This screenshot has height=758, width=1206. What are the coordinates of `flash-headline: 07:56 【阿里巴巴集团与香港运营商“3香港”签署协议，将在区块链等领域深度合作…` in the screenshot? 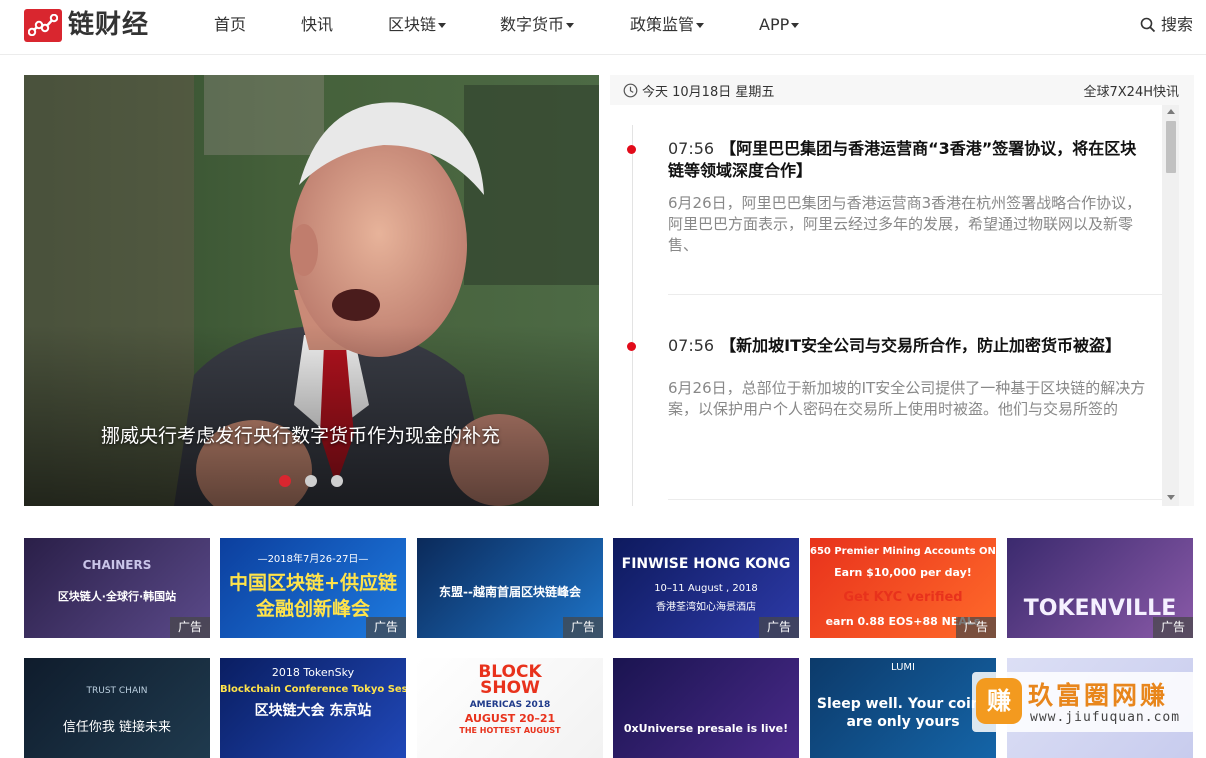 It's located at (908, 160).